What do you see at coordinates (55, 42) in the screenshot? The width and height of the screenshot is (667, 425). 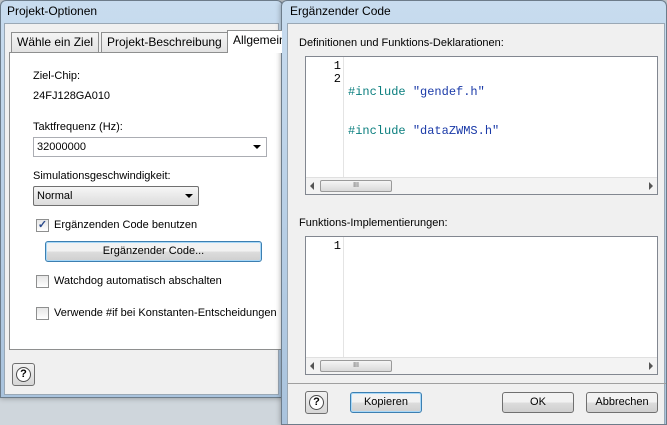 I see `tab-select-target: Wähle ein Ziel` at bounding box center [55, 42].